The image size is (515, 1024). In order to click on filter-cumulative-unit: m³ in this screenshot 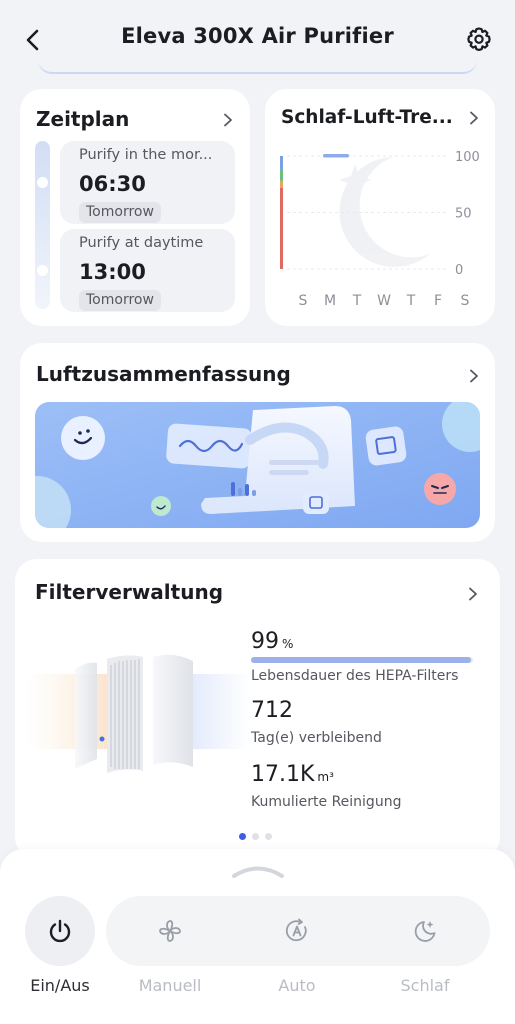, I will do `click(325, 777)`.